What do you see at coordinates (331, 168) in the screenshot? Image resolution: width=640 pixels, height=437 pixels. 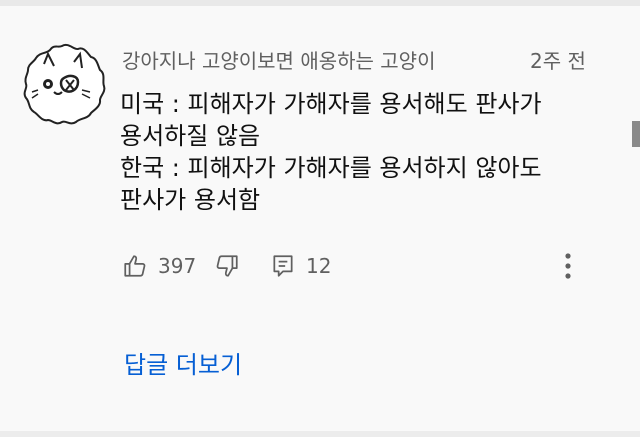 I see `comment-line: 한국 : 피해자가 가해자를 용서하지 않아도` at bounding box center [331, 168].